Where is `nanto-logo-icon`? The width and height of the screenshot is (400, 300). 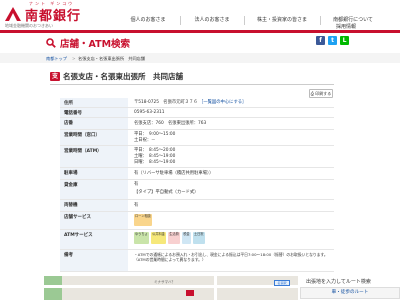 nanto-logo-icon is located at coordinates (13, 14).